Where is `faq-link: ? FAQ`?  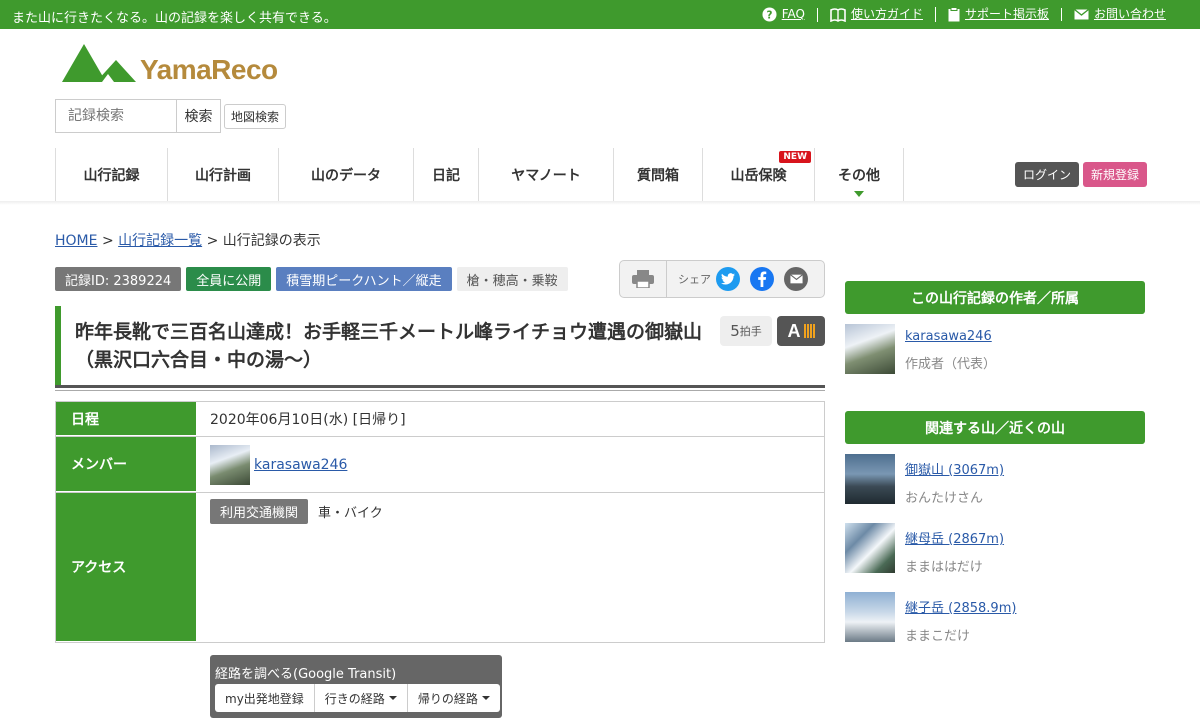 faq-link: ? FAQ is located at coordinates (783, 14).